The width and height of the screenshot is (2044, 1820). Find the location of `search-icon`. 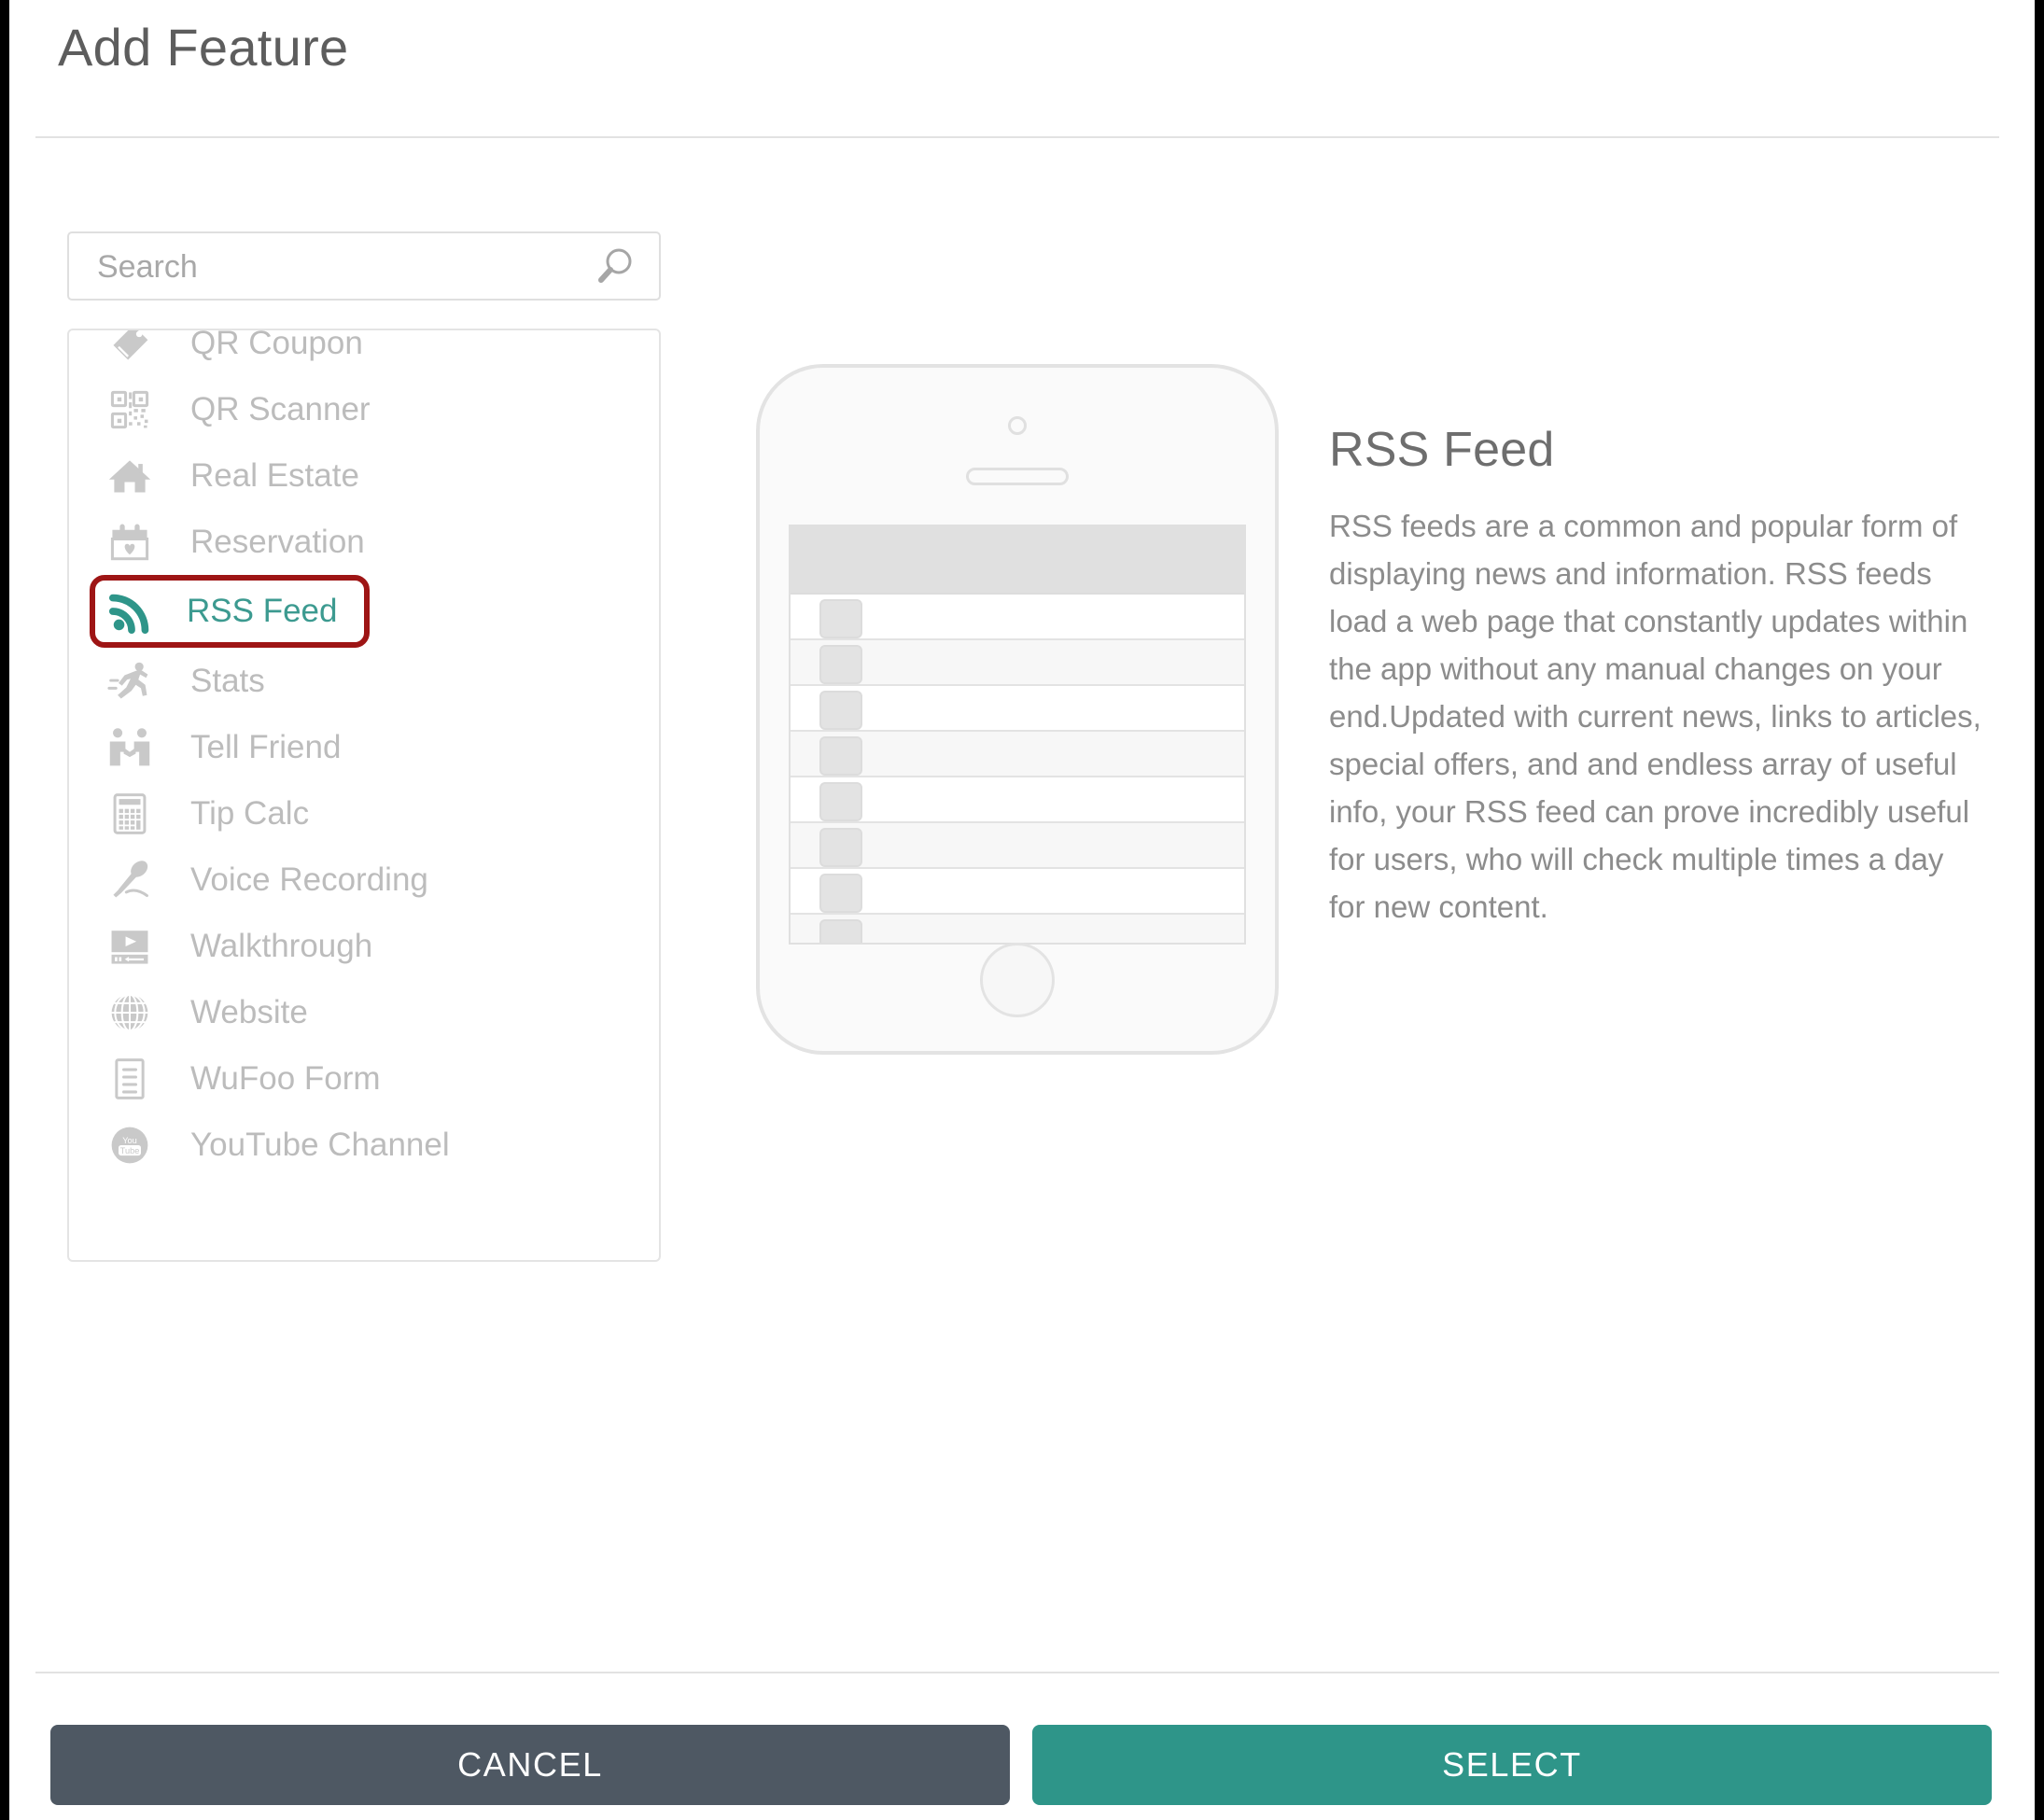

search-icon is located at coordinates (614, 266).